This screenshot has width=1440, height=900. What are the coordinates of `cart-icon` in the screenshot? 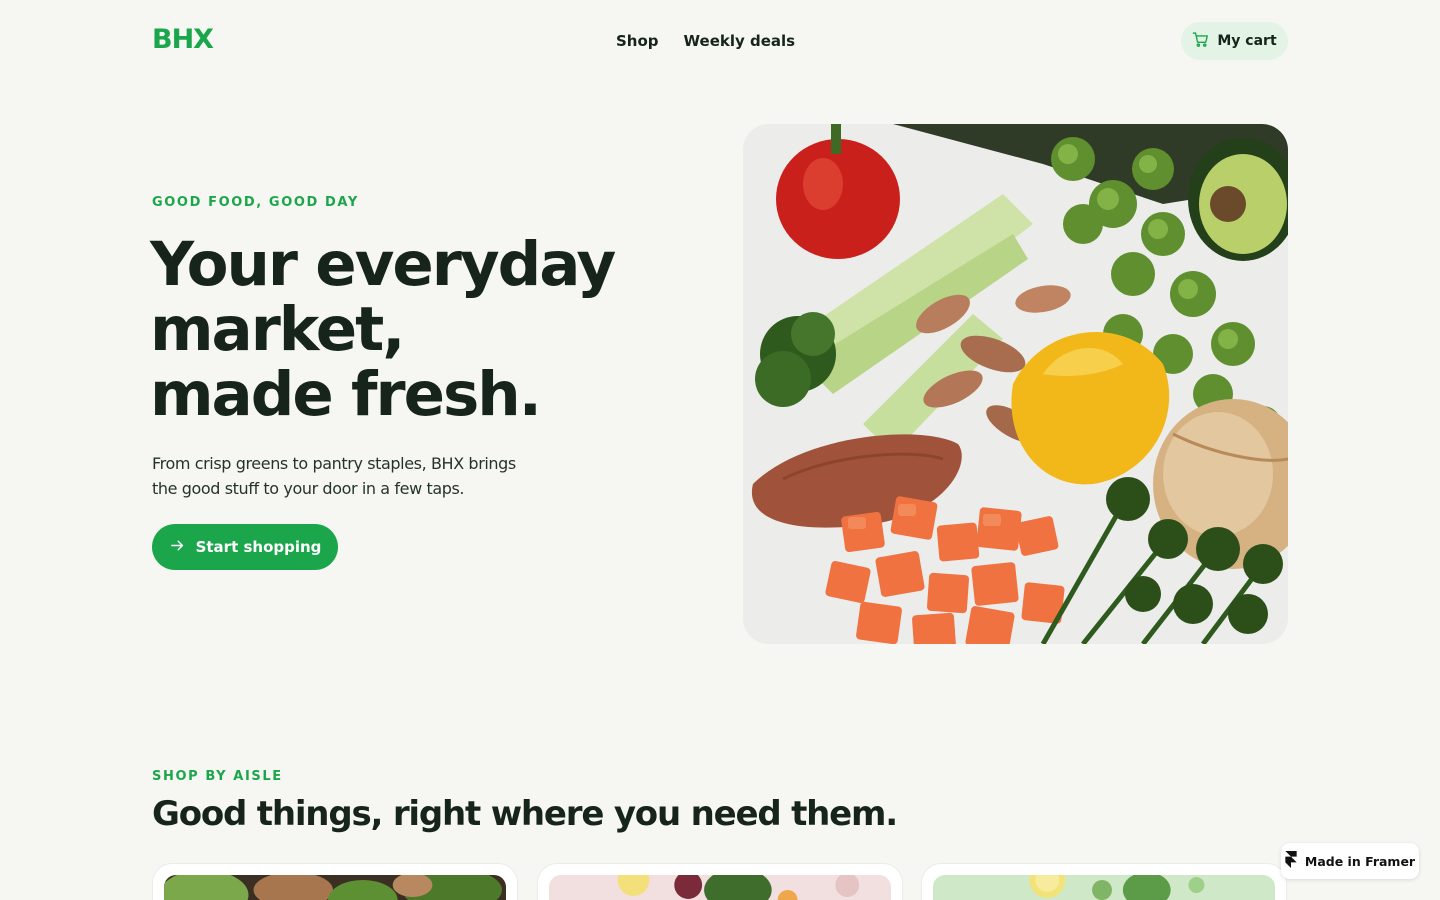 It's located at (1200, 41).